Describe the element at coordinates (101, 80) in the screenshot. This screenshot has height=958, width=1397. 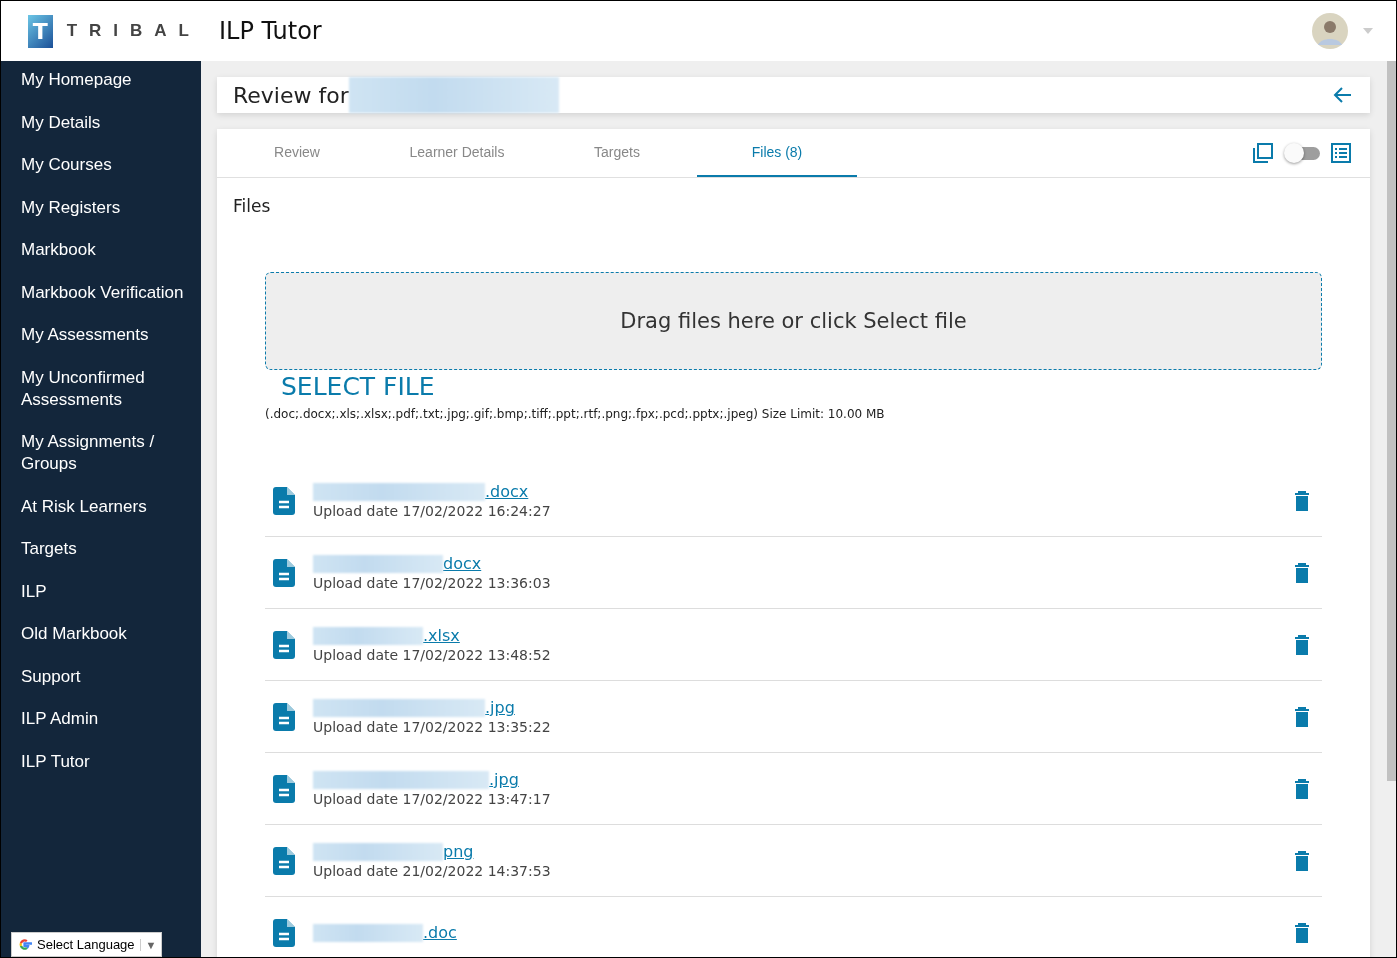
I see `nav-item: My Homepage` at that location.